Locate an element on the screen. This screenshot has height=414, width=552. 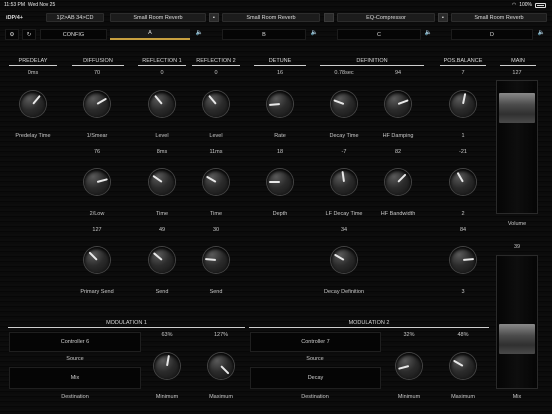
predelay-value: 0ms is located at coordinates (33, 73).